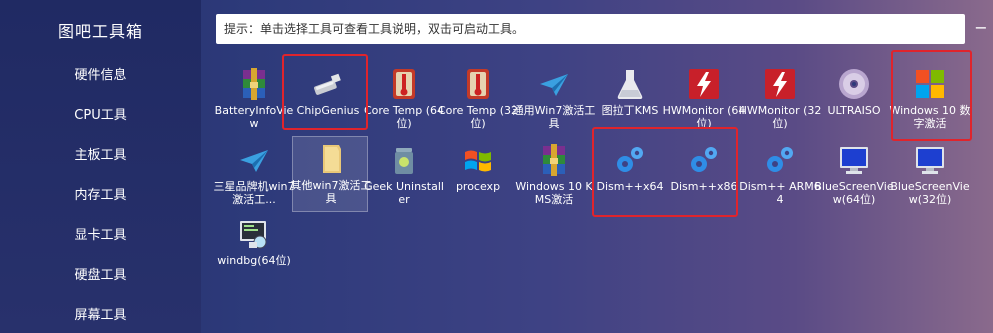  I want to click on tool-tuladin-kms: 图拉丁KMS, so click(630, 100).